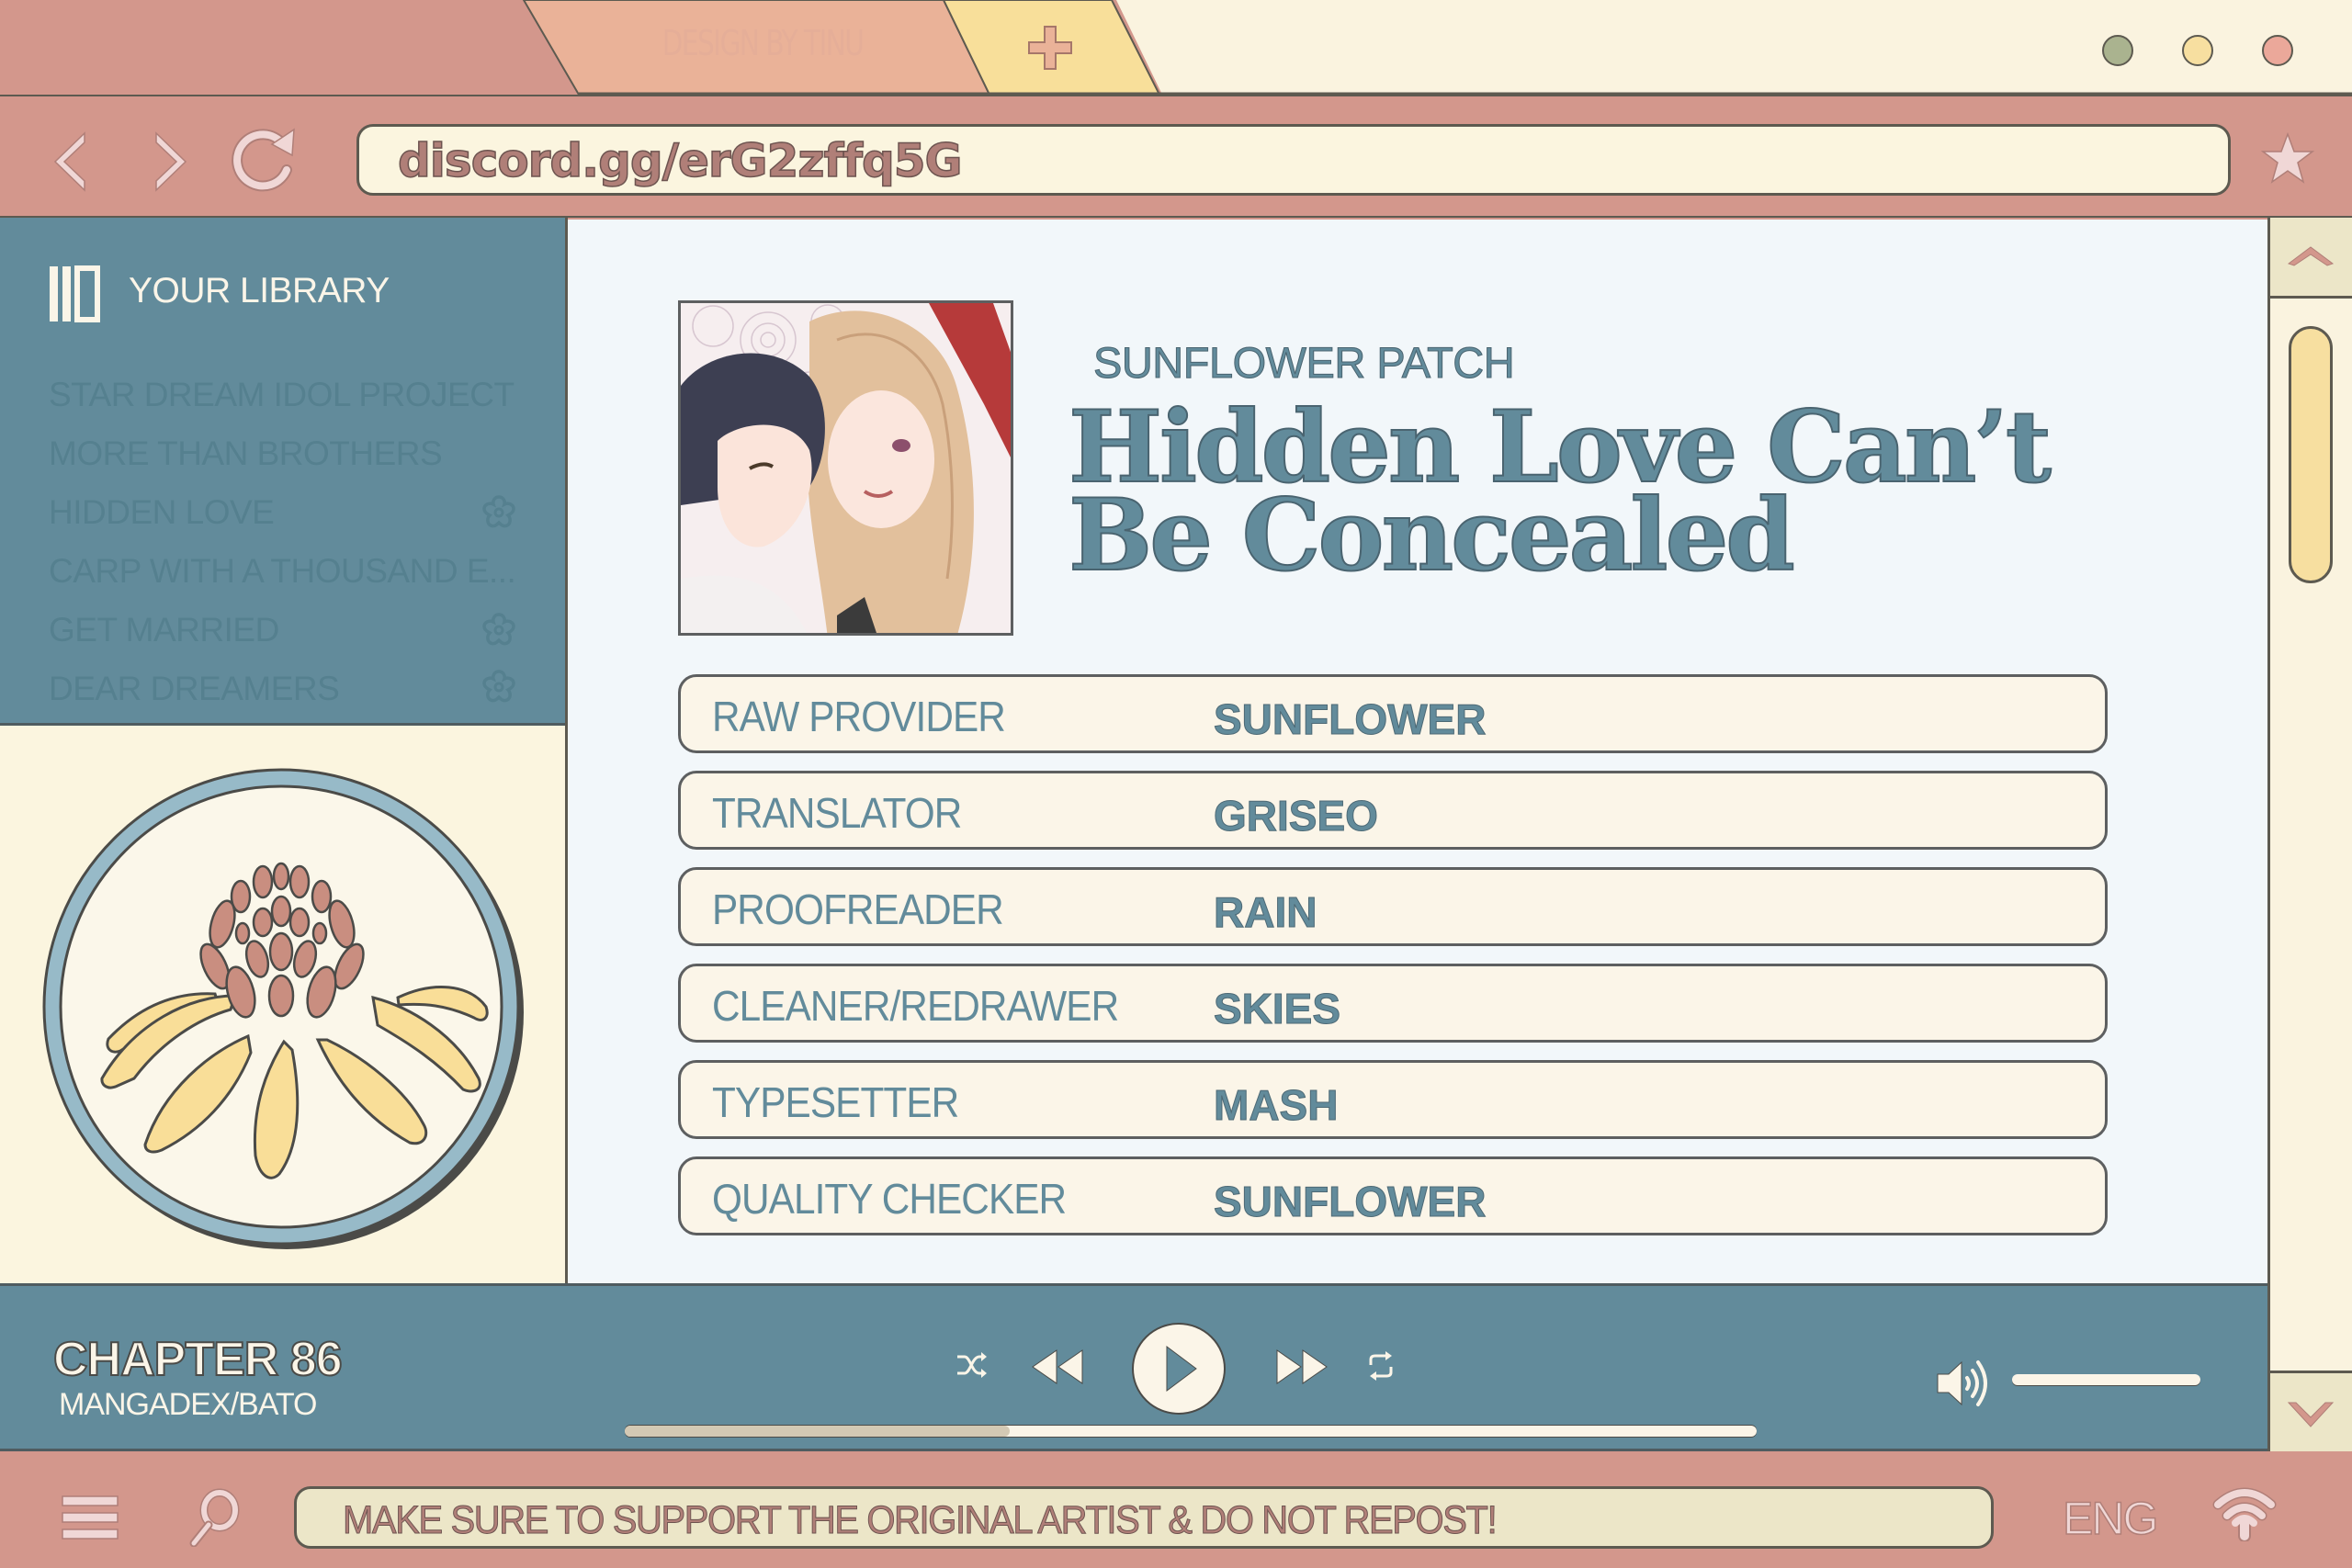 This screenshot has height=1568, width=2352. I want to click on credit-row: QUALITY CHECKER SUNFLOWER, so click(1393, 1195).